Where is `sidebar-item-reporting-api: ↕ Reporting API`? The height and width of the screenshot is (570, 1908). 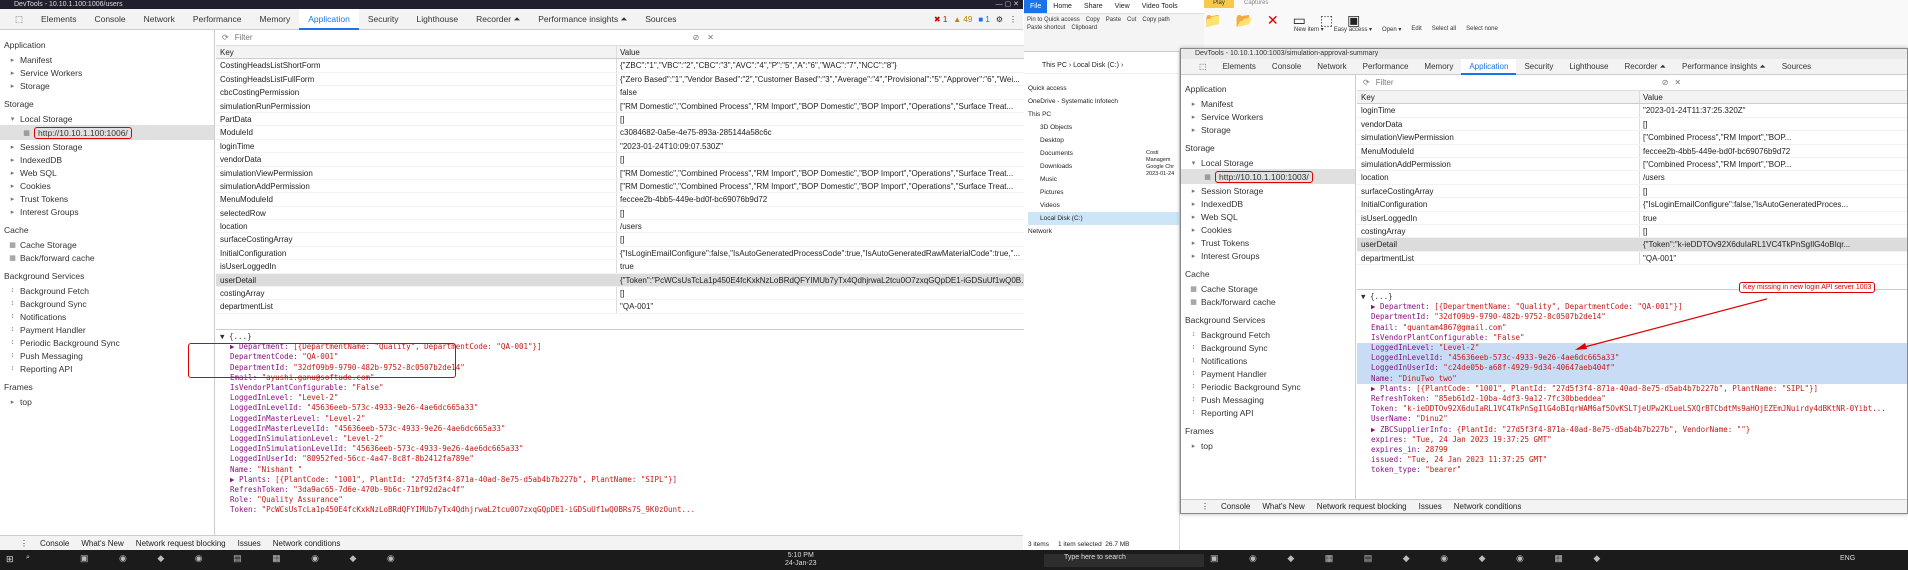
sidebar-item-reporting-api: ↕ Reporting API is located at coordinates (1268, 412).